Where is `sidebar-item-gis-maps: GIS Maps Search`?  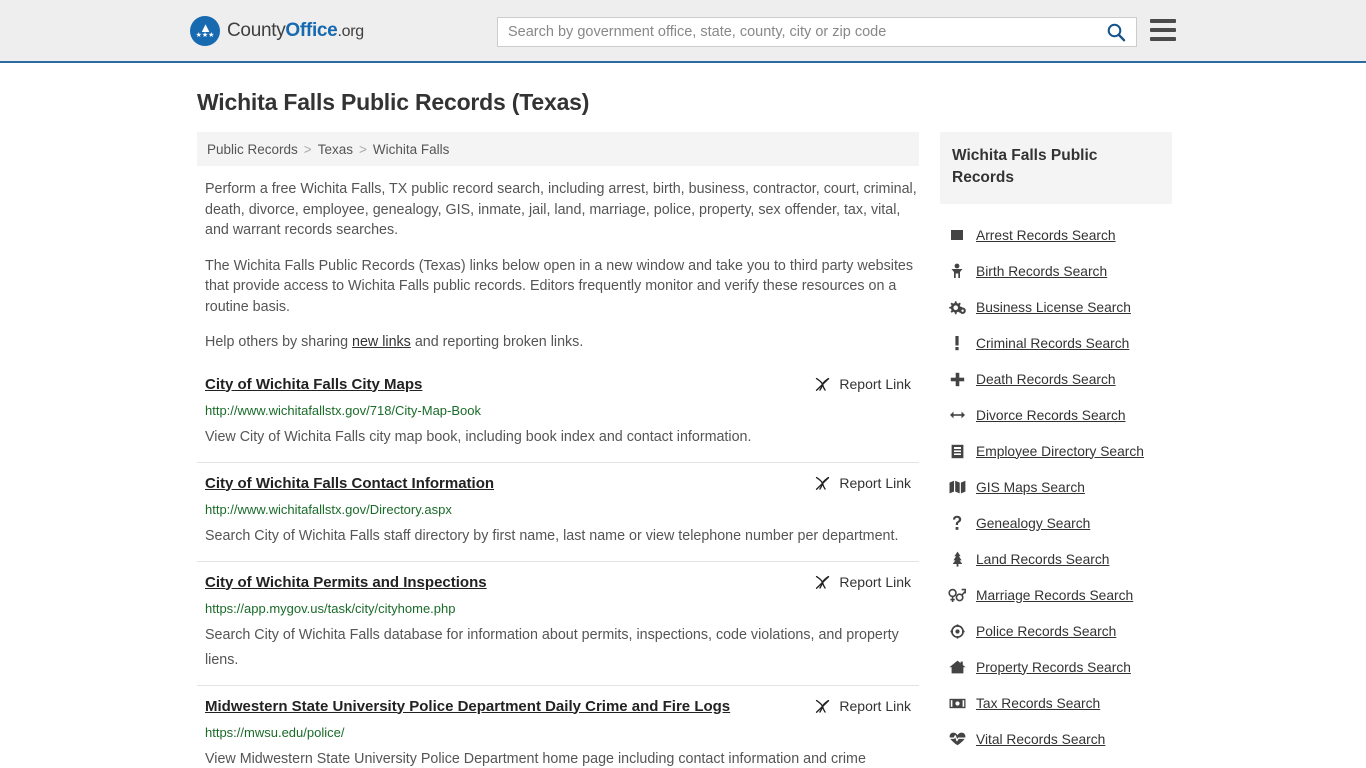
sidebar-item-gis-maps: GIS Maps Search is located at coordinates (1056, 487).